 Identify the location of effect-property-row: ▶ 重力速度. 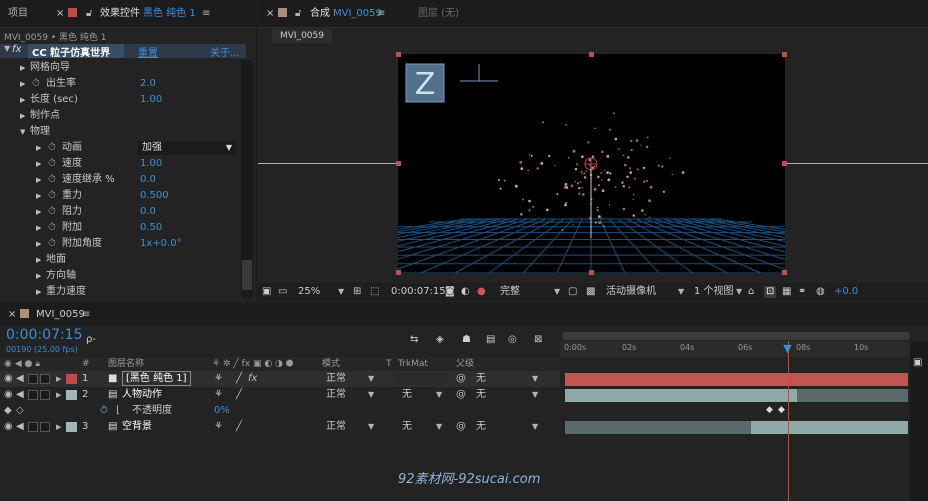
(120, 292).